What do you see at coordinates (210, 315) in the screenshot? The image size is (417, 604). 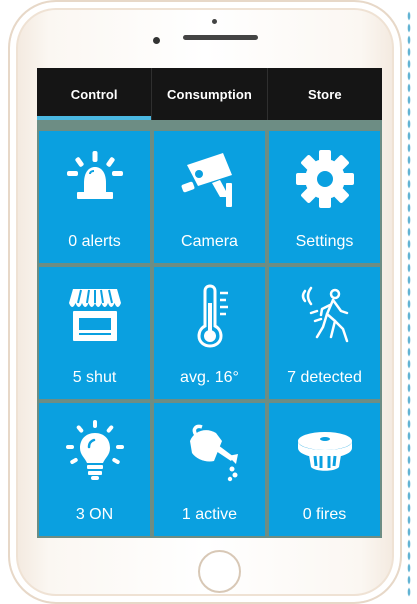 I see `thermometer-icon` at bounding box center [210, 315].